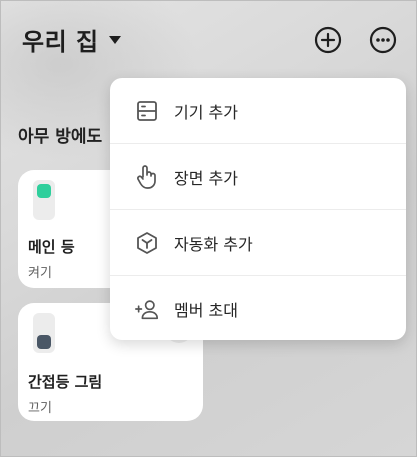 This screenshot has width=417, height=457. Describe the element at coordinates (258, 110) in the screenshot. I see `menu-item-add-device: 기기 추가` at that location.